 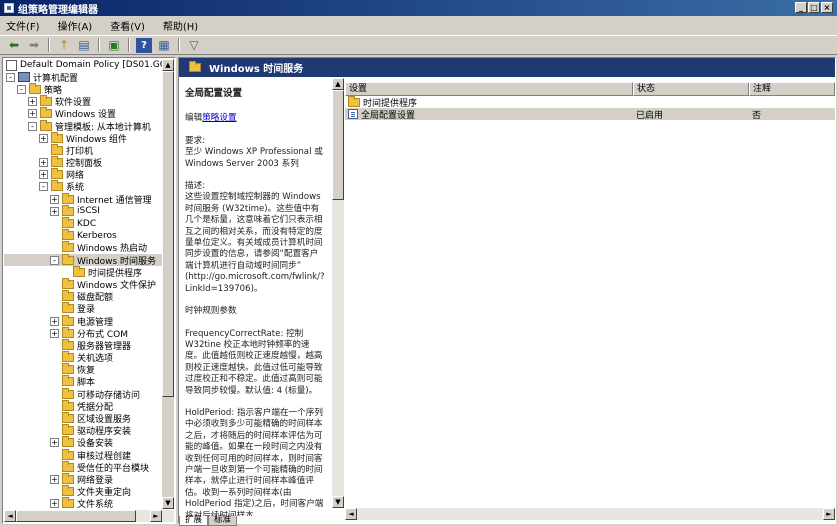 I want to click on tree-node: - 计算机配置, so click(x=85, y=77).